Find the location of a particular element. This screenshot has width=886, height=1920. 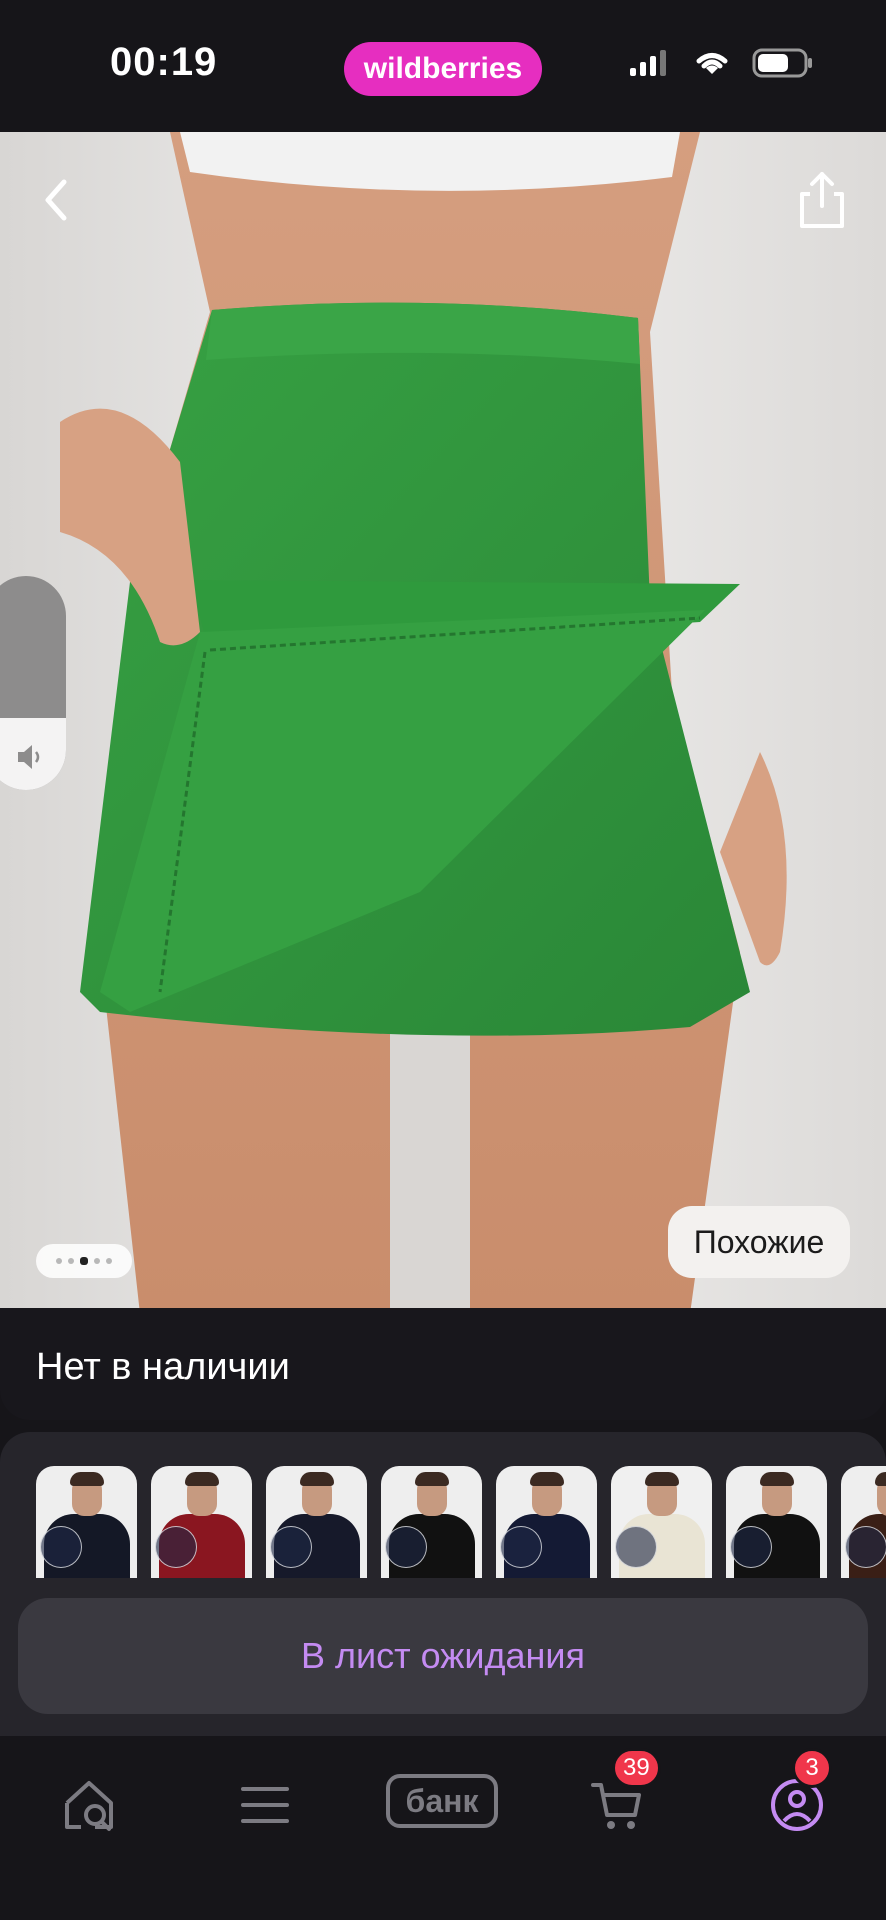

home-search-icon is located at coordinates (89, 1806).